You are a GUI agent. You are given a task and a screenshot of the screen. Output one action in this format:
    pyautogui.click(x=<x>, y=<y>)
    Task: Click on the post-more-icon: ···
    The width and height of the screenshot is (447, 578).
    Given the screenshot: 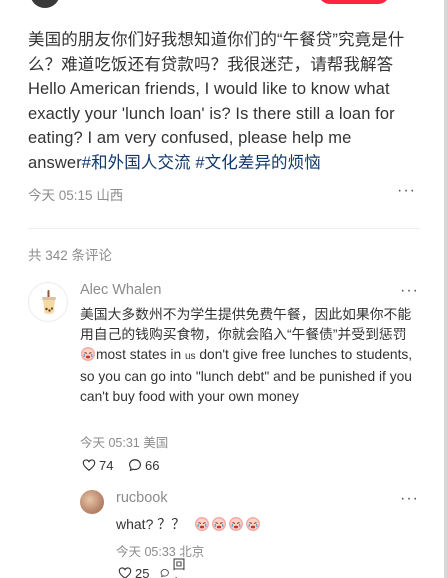 What is the action you would take?
    pyautogui.click(x=406, y=191)
    